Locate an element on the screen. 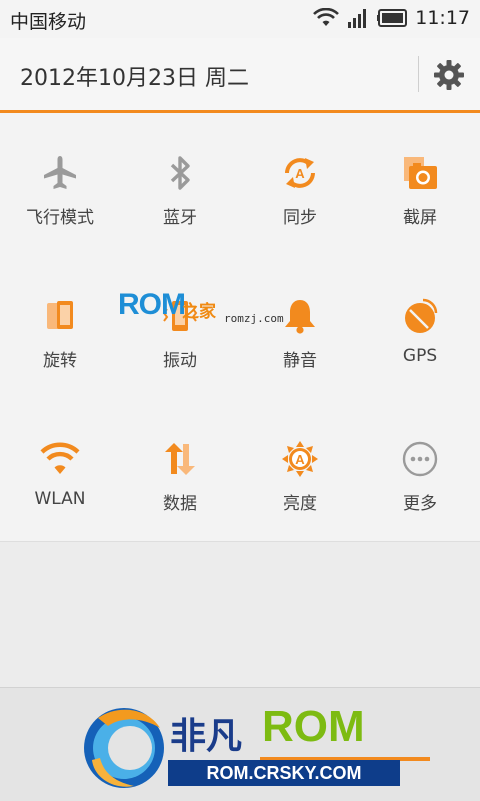 Image resolution: width=480 pixels, height=801 pixels. header-divider is located at coordinates (418, 74).